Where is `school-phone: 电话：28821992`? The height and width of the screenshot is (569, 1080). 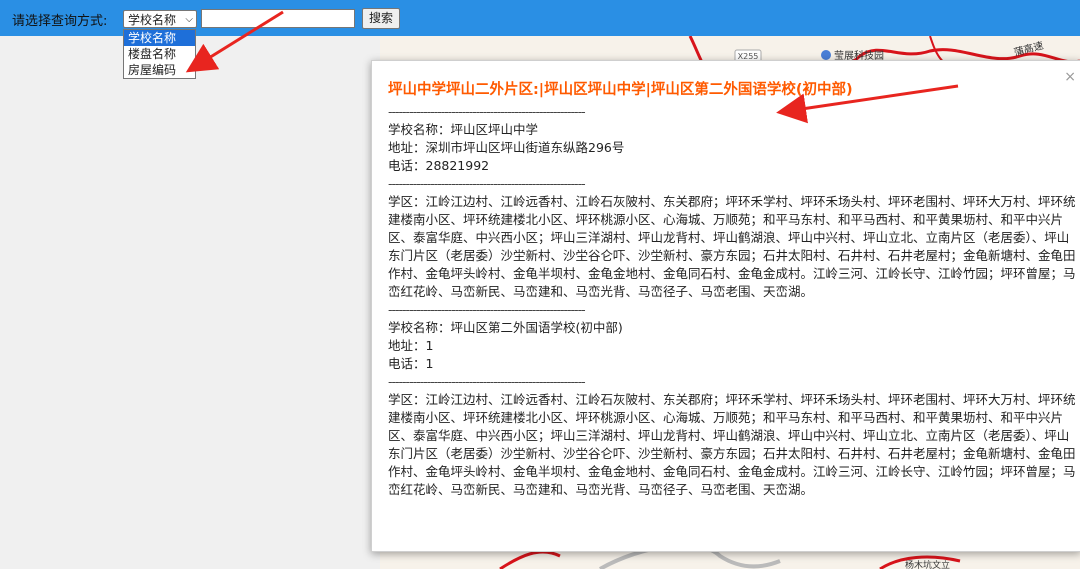 school-phone: 电话：28821992 is located at coordinates (439, 165).